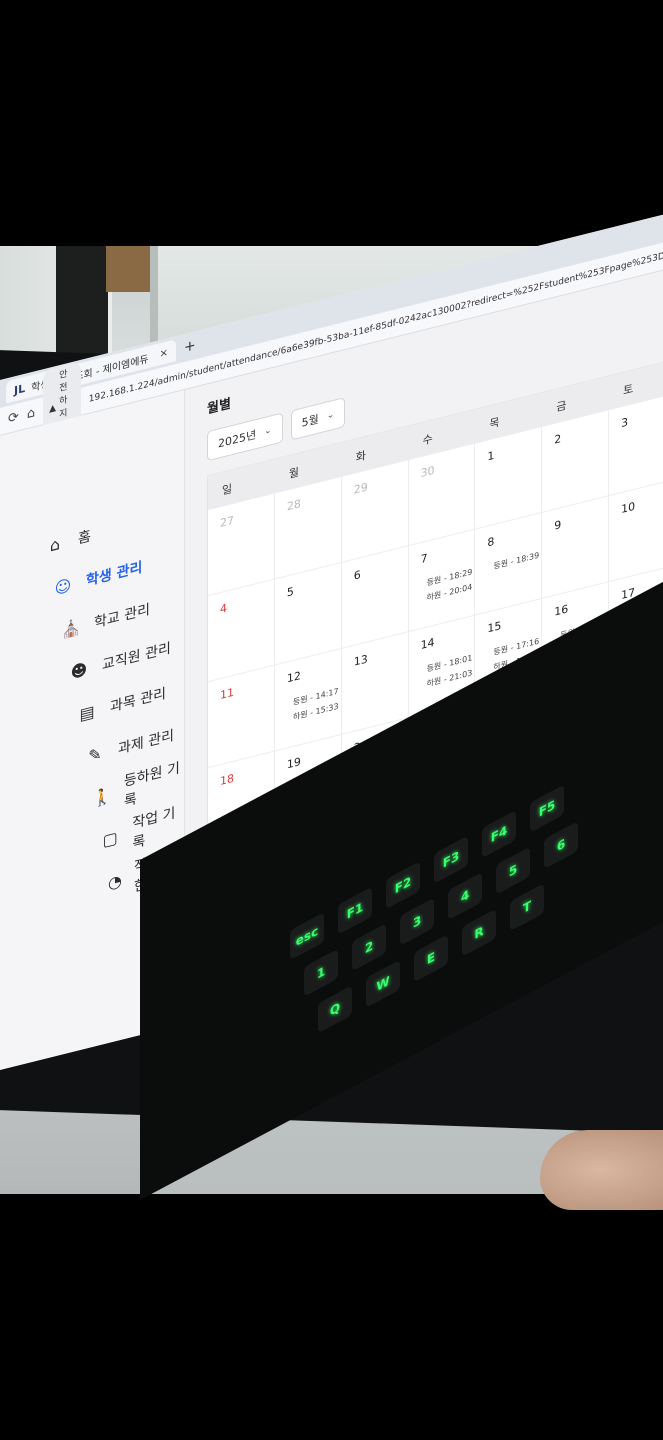 This screenshot has height=1440, width=663. I want to click on finger, so click(601, 1170).